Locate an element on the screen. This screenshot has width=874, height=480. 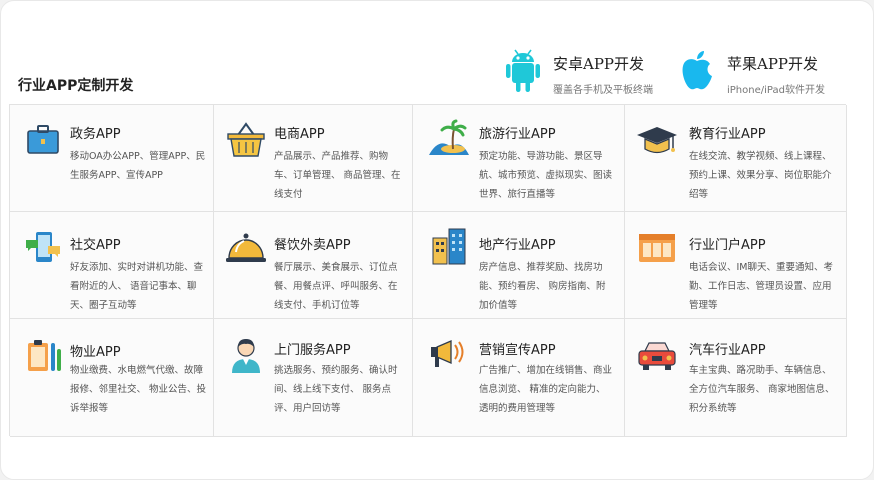
industry-desc: 在线交流、教学视频、线上课程、预约上课、效果分享、岗位职能介绍等 is located at coordinates (760, 175).